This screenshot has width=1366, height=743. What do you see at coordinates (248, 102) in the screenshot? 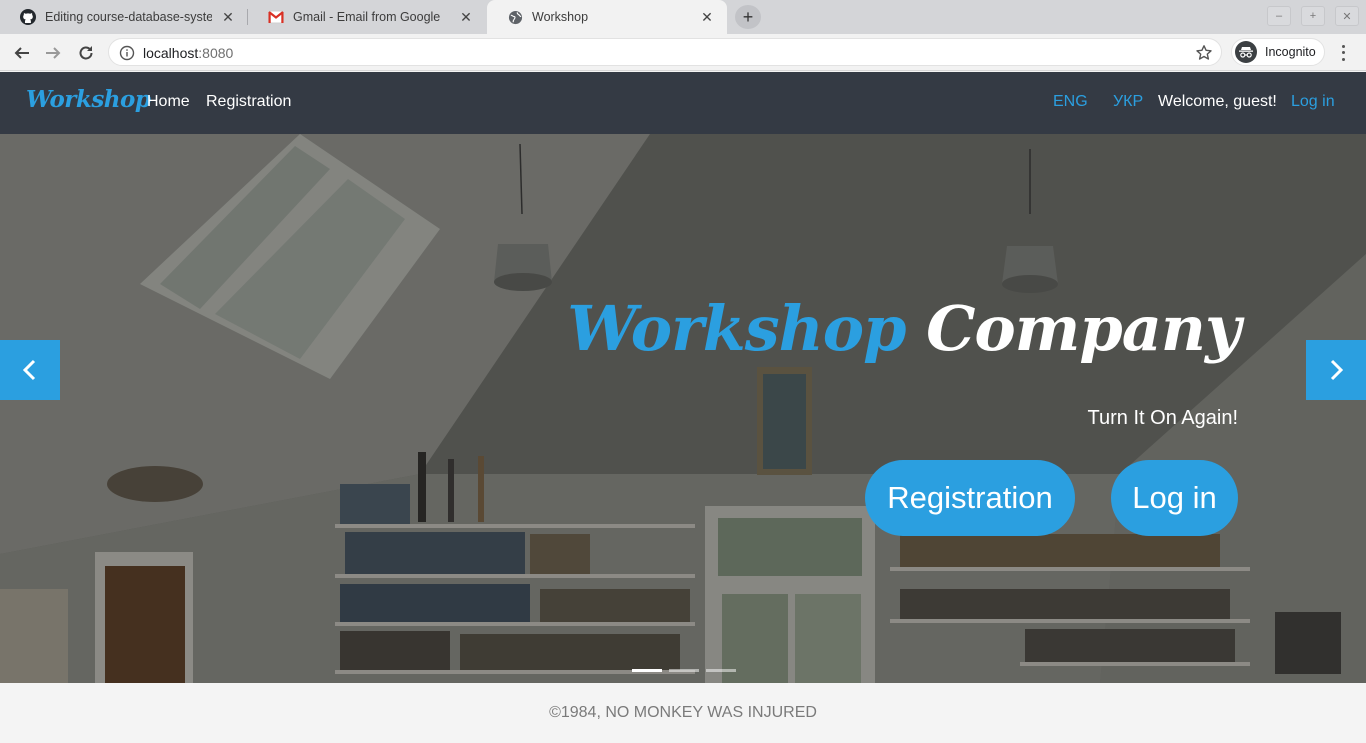
I see `nav-registration-link: Registration` at bounding box center [248, 102].